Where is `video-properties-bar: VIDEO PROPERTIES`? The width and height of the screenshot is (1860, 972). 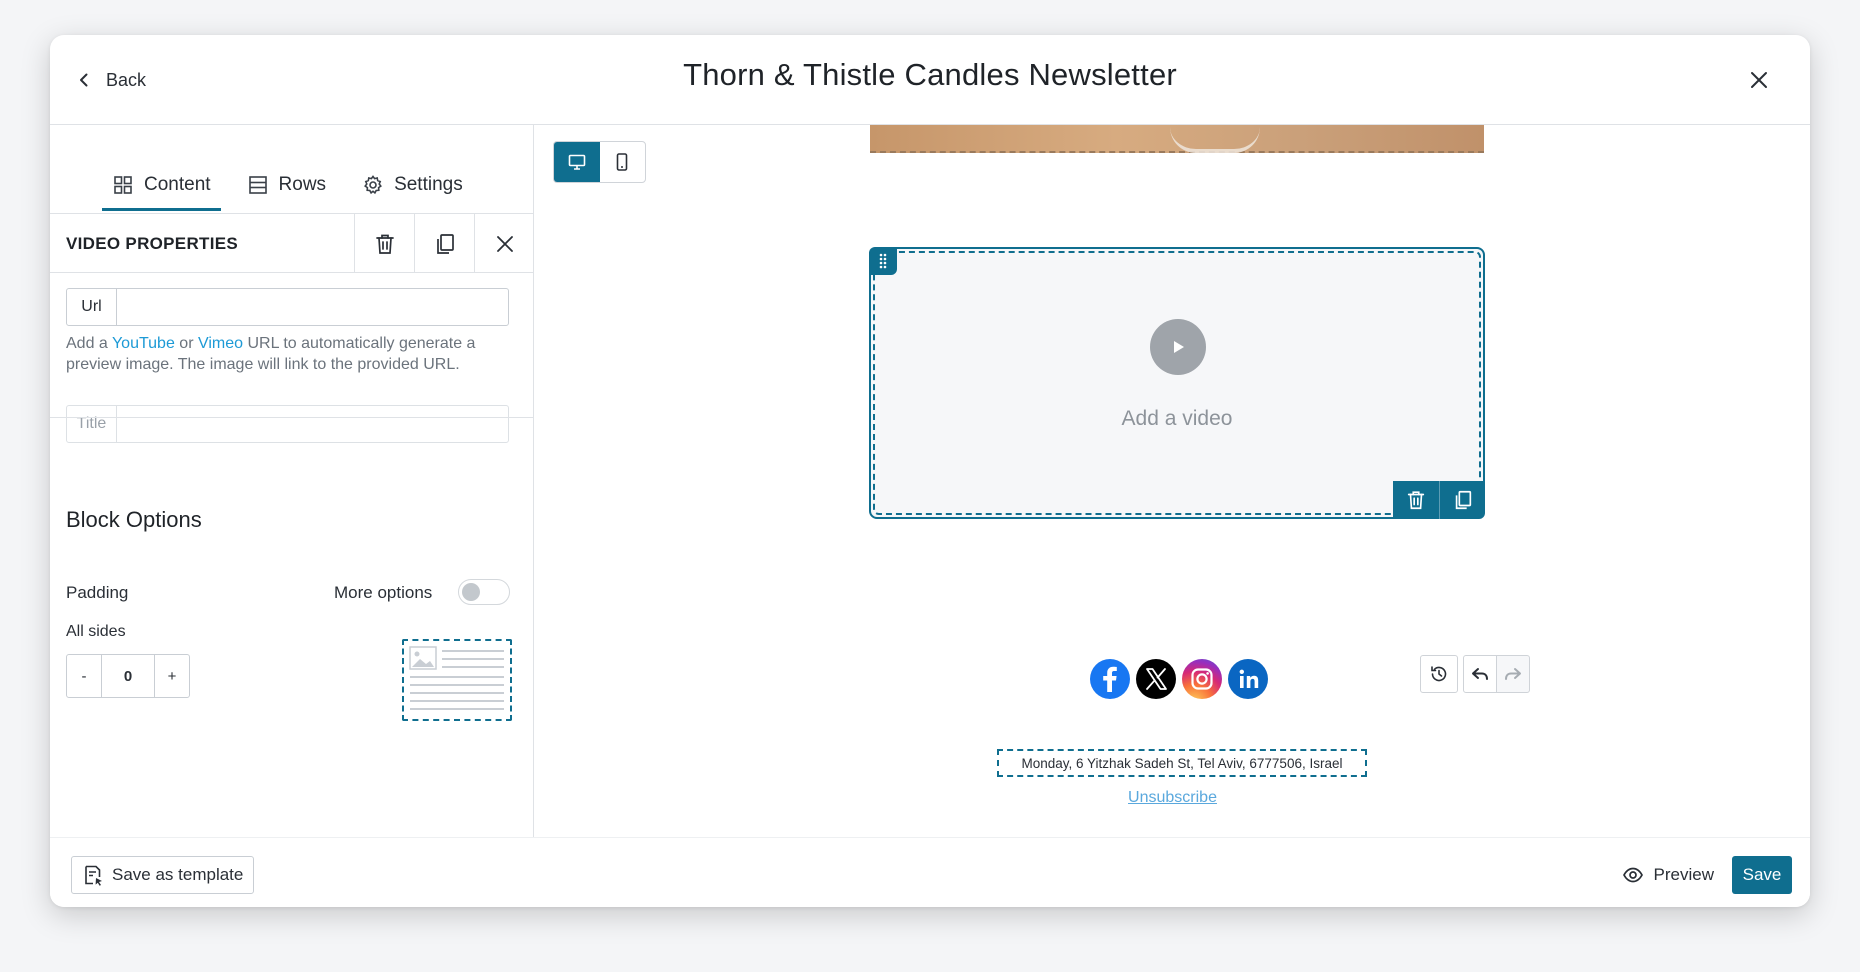 video-properties-bar: VIDEO PROPERTIES is located at coordinates (292, 243).